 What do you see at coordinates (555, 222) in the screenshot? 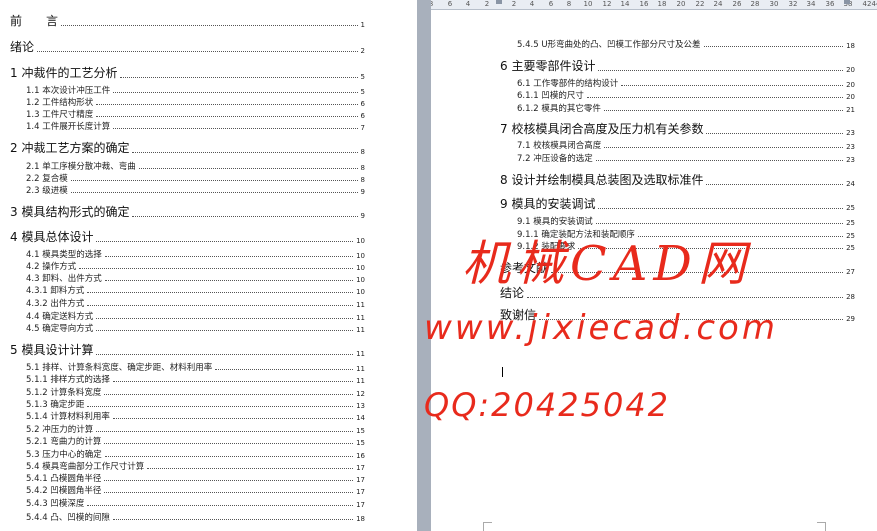
I see `toc-entry-title: 9.1 模具的安装调试` at bounding box center [555, 222].